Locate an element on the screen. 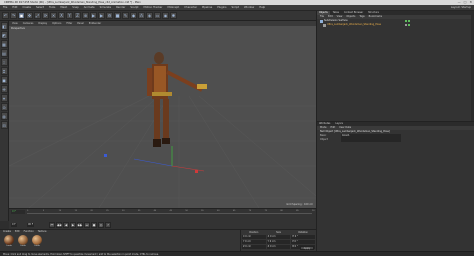 This screenshot has height=256, width=474. render-settings-button: ⚙ is located at coordinates (109, 15).